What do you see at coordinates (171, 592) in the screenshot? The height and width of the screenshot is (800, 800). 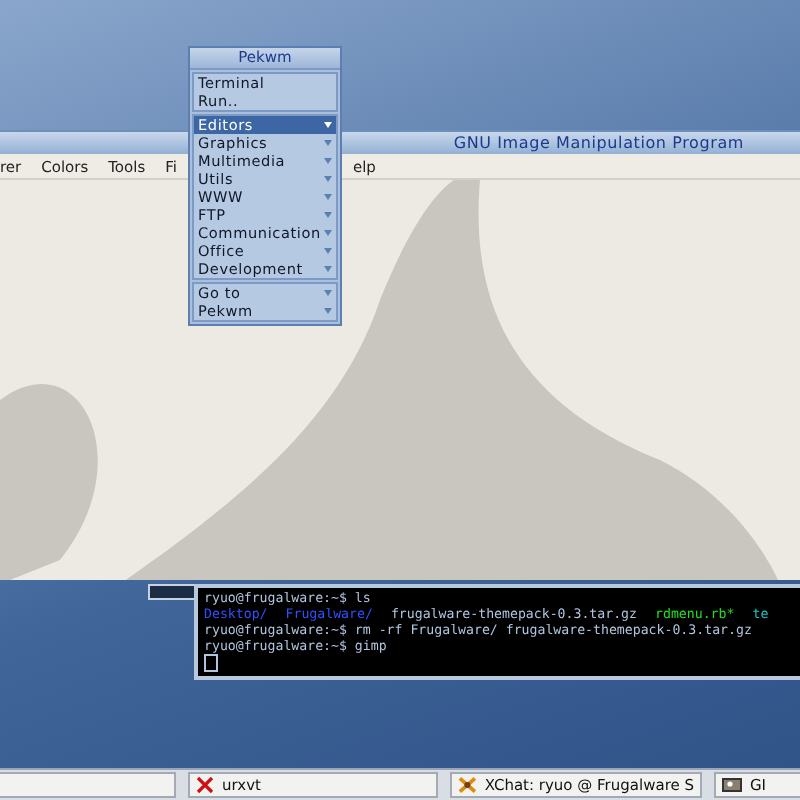 I see `window-edge` at bounding box center [171, 592].